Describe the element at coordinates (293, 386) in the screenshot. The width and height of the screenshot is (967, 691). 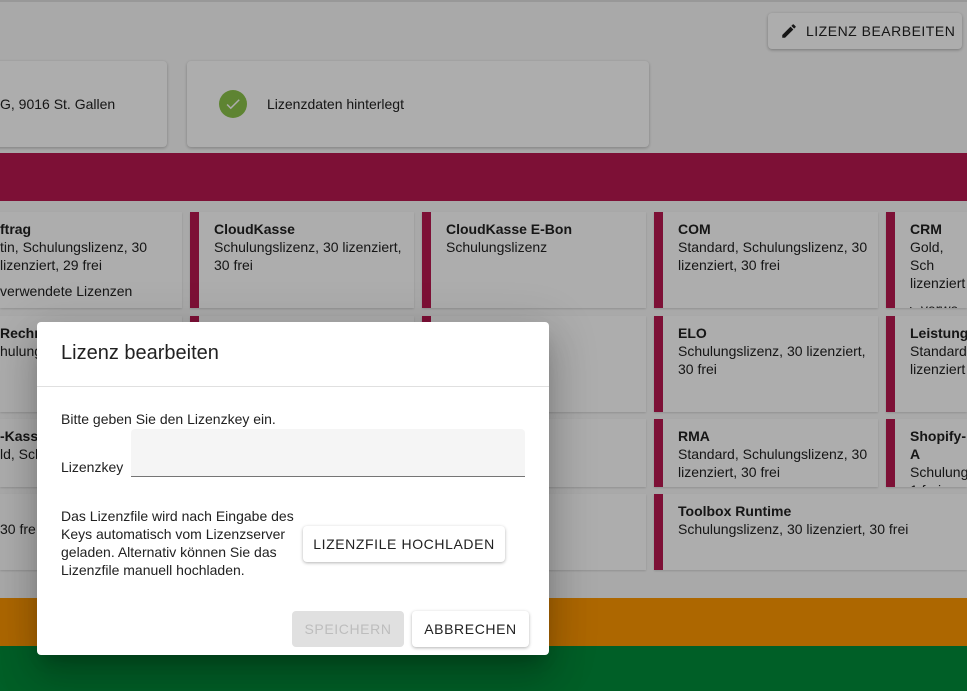
I see `dialog-divider` at that location.